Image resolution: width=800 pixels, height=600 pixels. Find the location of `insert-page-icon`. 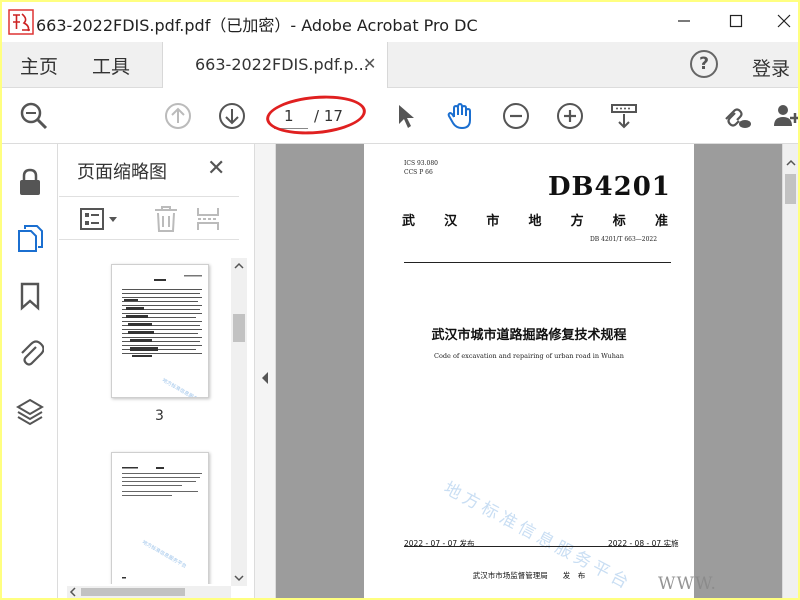

insert-page-icon is located at coordinates (208, 221).